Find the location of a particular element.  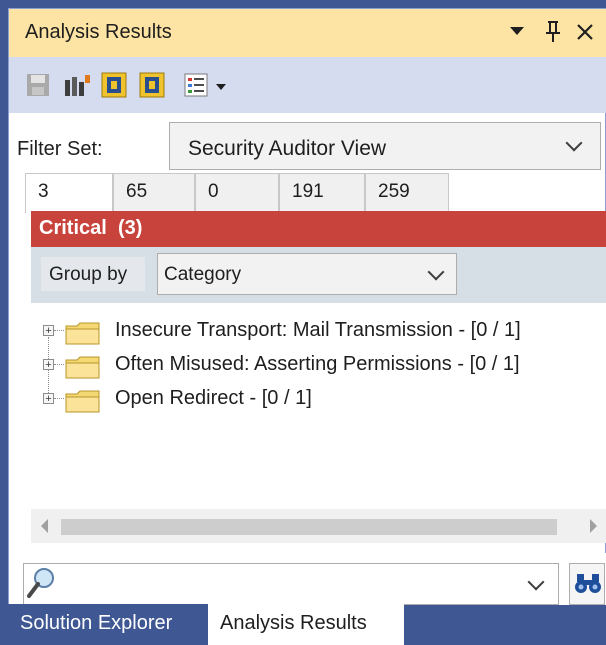

tab-all: 259 is located at coordinates (407, 192).